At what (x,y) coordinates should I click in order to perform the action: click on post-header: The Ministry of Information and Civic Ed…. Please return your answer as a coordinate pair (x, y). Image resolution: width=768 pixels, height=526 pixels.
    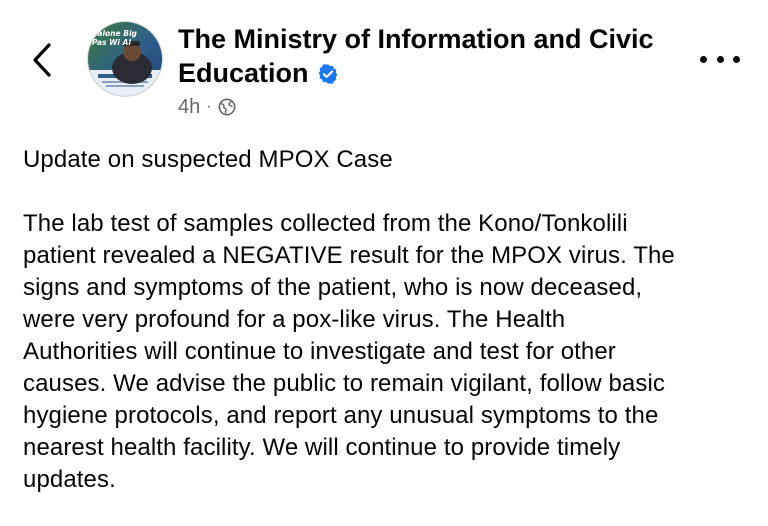
    Looking at the image, I should click on (418, 71).